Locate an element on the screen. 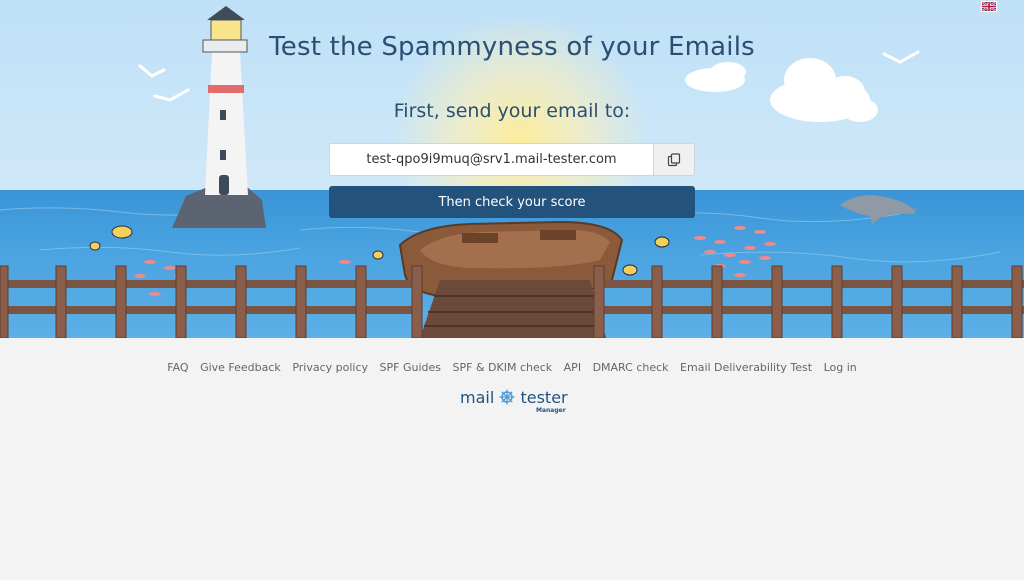 This screenshot has width=1024, height=580. footer-link-spf-dkim-check: SPF & DKIM check is located at coordinates (503, 367).